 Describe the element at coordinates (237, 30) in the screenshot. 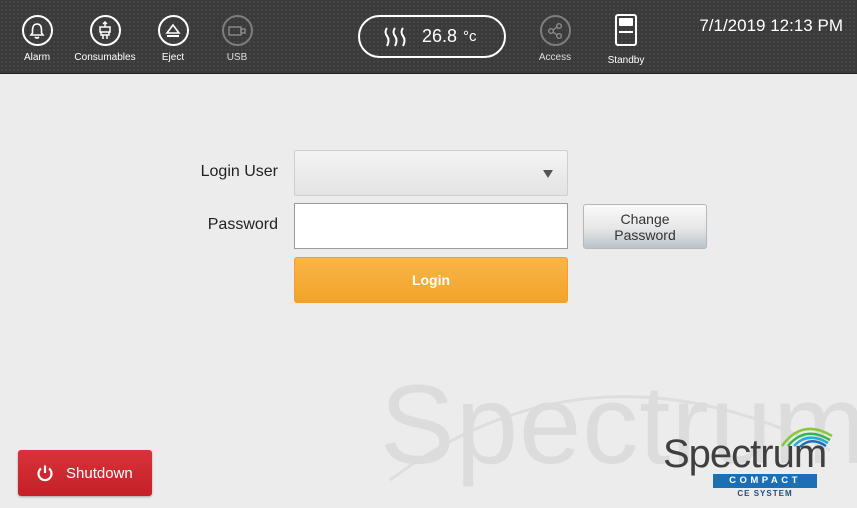

I see `usb-icon` at that location.